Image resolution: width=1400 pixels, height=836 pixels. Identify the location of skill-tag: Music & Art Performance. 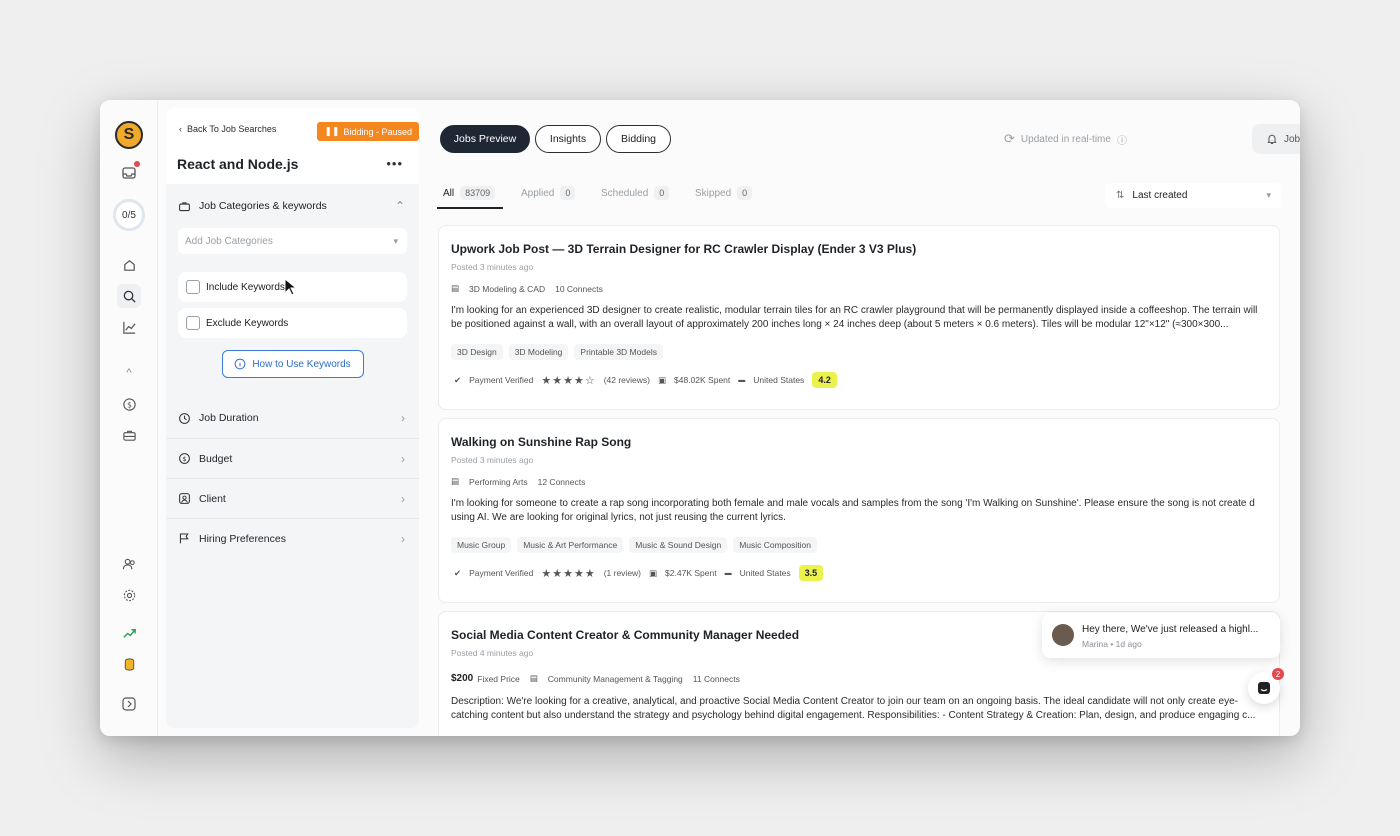
(570, 545).